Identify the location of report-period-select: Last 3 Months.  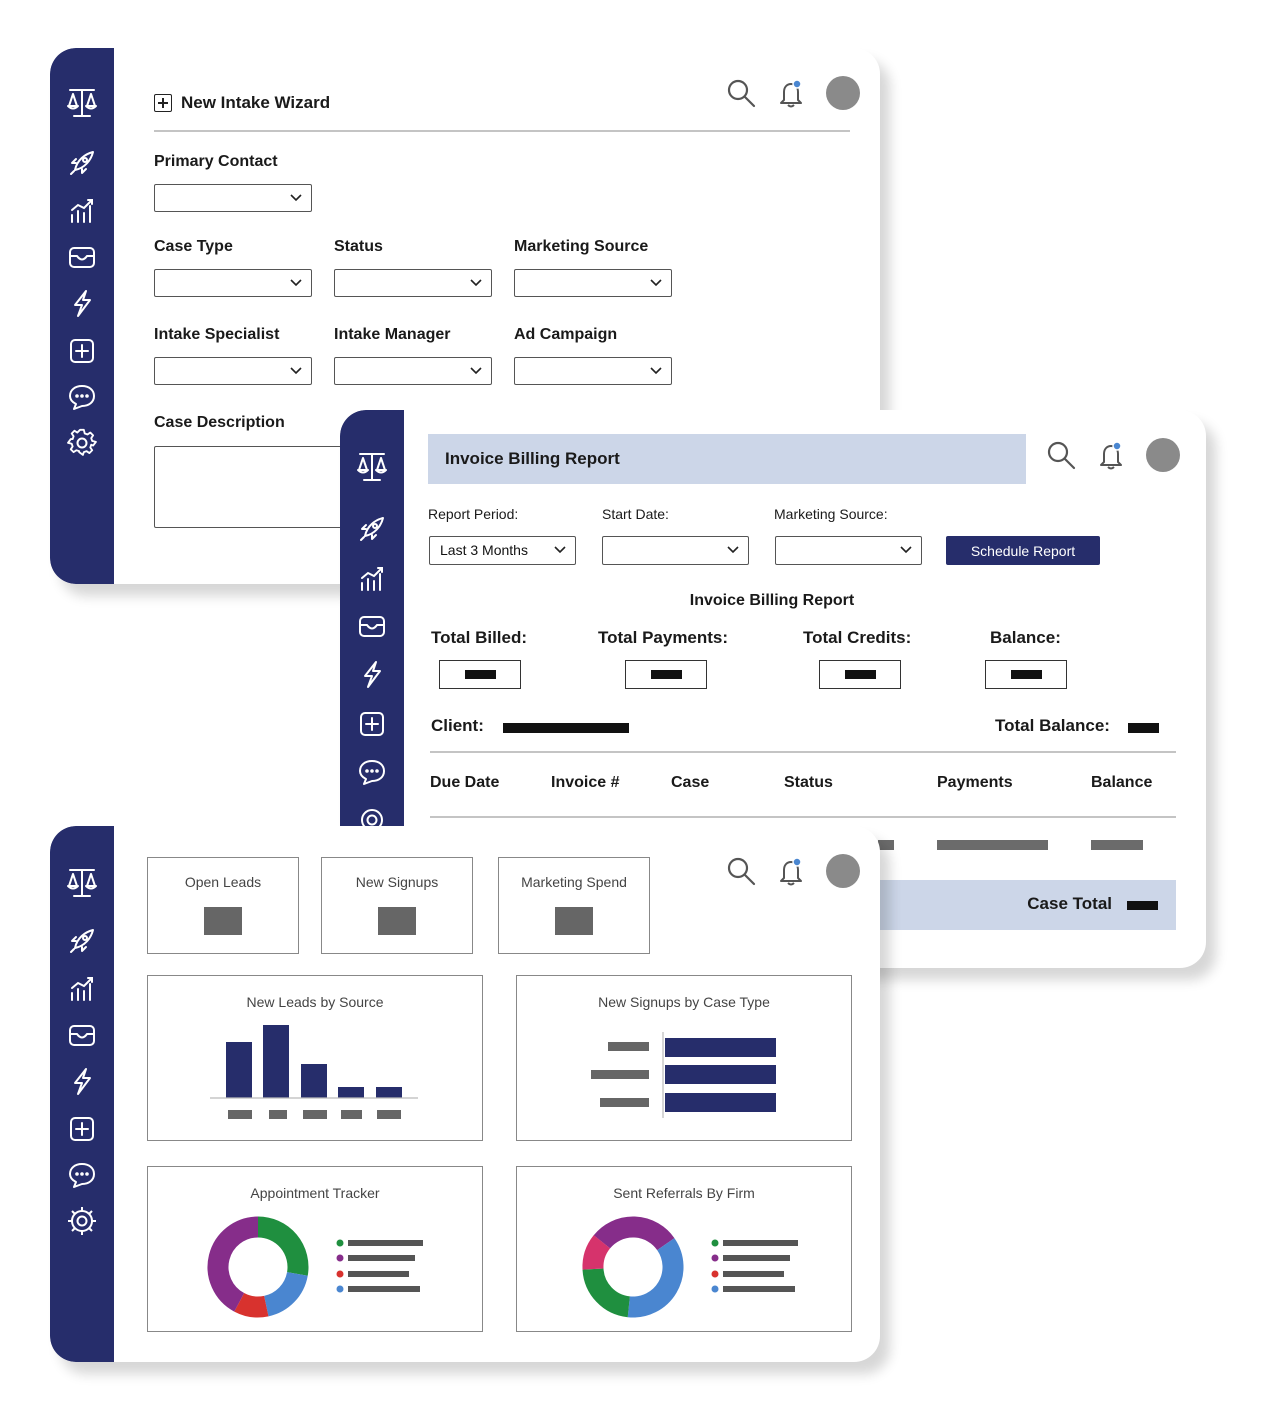
(502, 550).